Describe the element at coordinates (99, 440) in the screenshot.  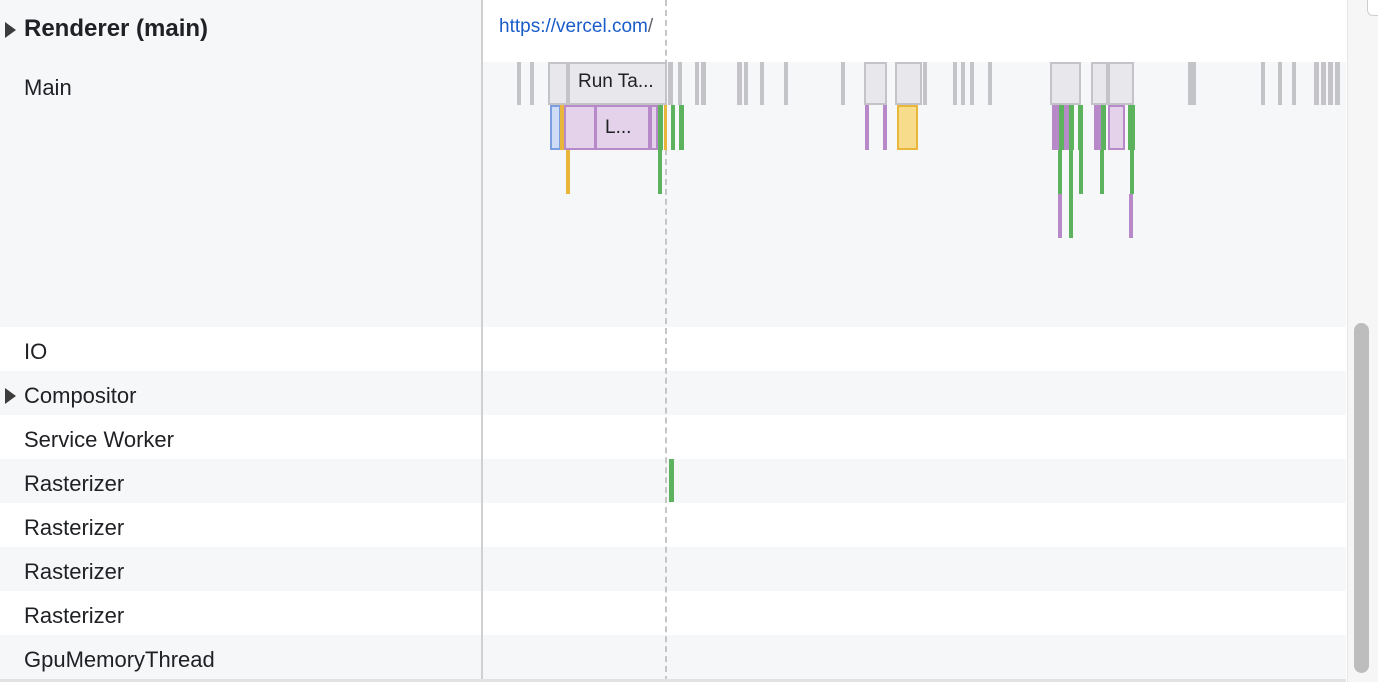
I see `track-label-service-worker: Service Worker` at that location.